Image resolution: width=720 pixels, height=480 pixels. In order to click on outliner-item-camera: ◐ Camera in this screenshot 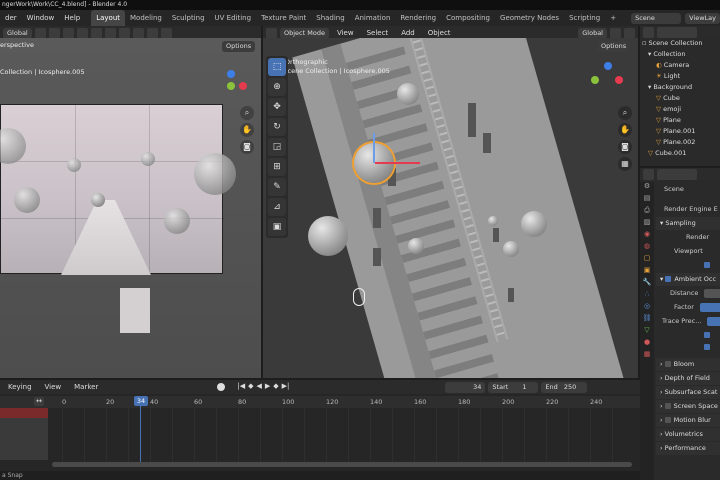, I will do `click(680, 65)`.